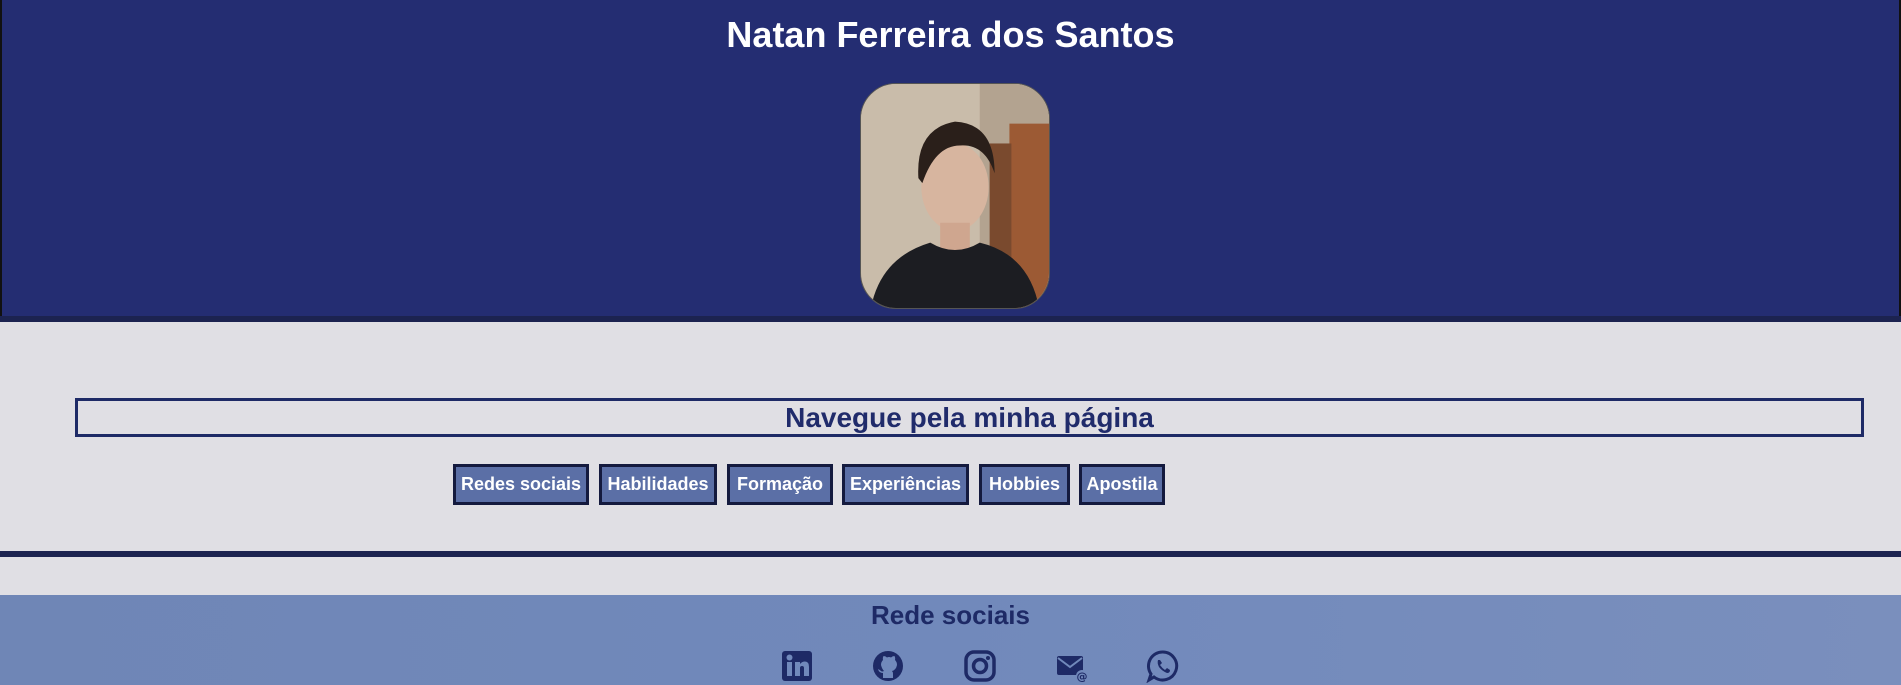 The height and width of the screenshot is (685, 1901). Describe the element at coordinates (658, 484) in the screenshot. I see `nav-button-habilidades: Habilidades` at that location.